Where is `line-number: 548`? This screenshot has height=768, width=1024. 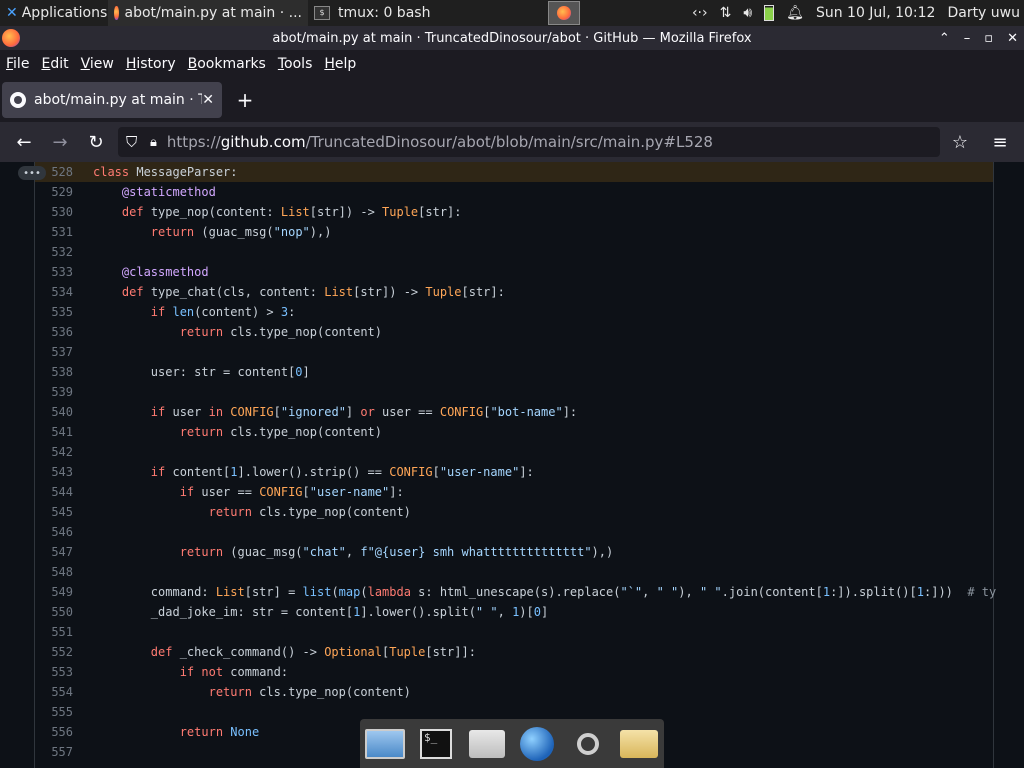
line-number: 548 is located at coordinates (54, 572).